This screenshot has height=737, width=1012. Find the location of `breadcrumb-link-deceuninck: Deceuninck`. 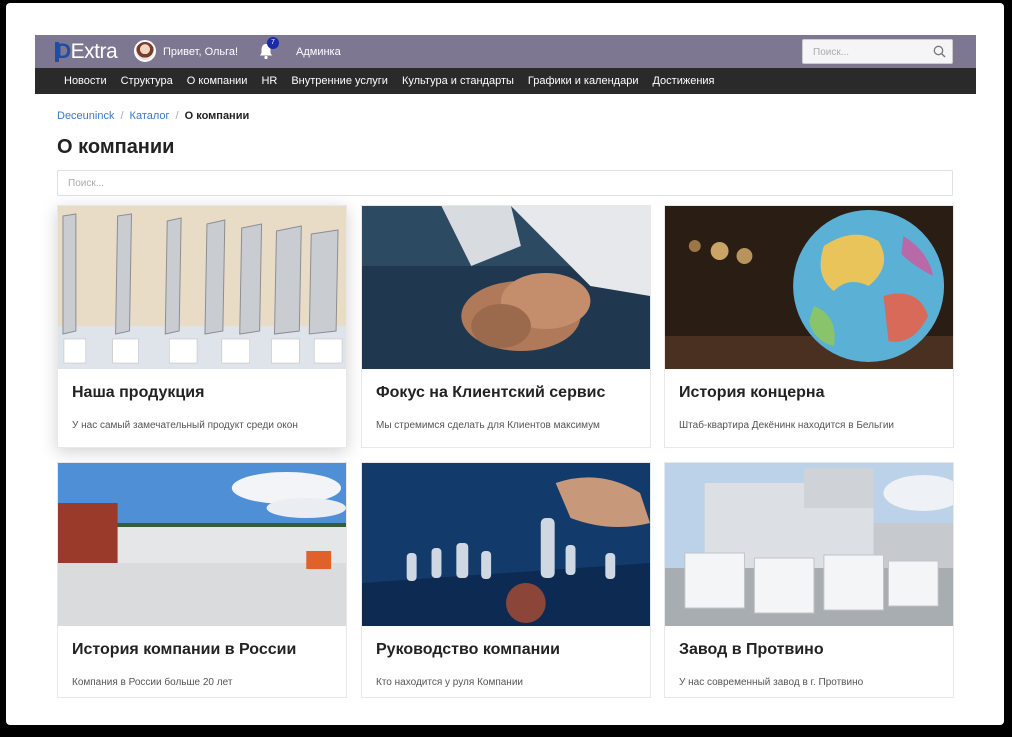

breadcrumb-link-deceuninck: Deceuninck is located at coordinates (85, 116).